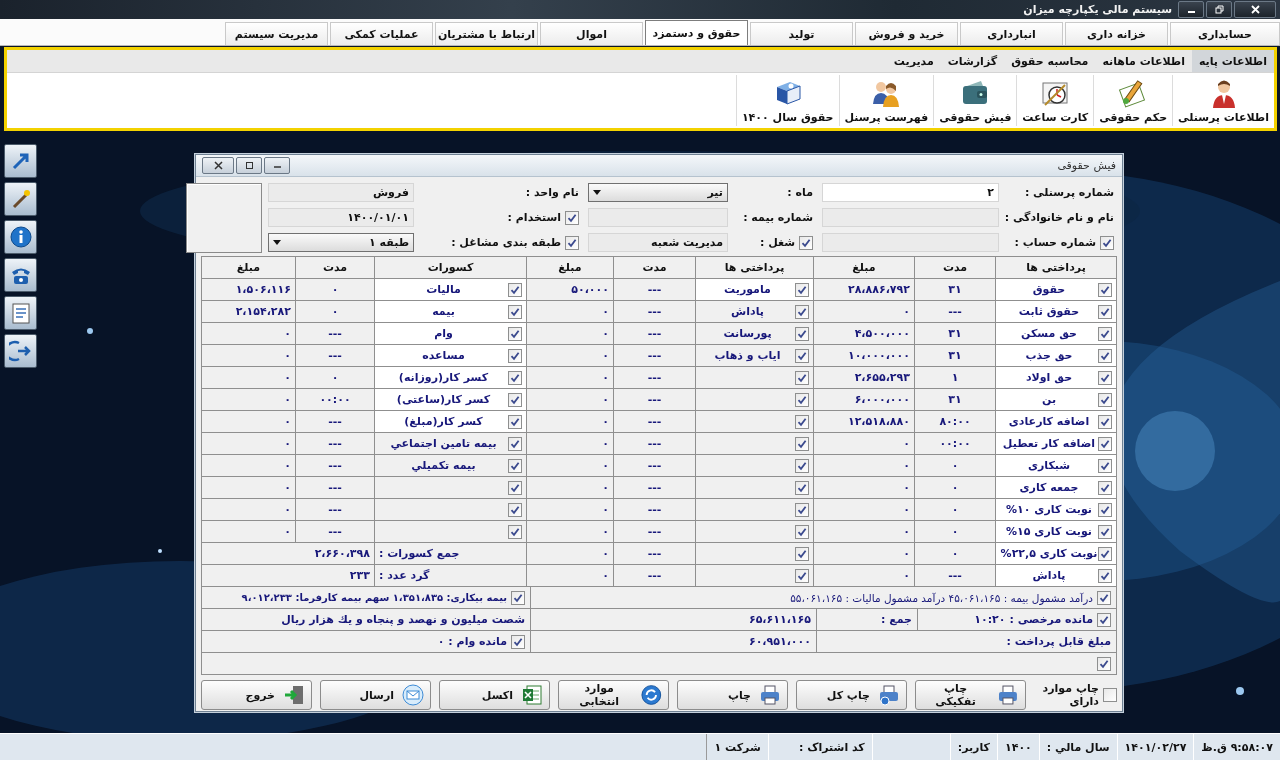 This screenshot has height=760, width=1280. Describe the element at coordinates (658, 192) in the screenshot. I see `dropdown: تیر` at that location.